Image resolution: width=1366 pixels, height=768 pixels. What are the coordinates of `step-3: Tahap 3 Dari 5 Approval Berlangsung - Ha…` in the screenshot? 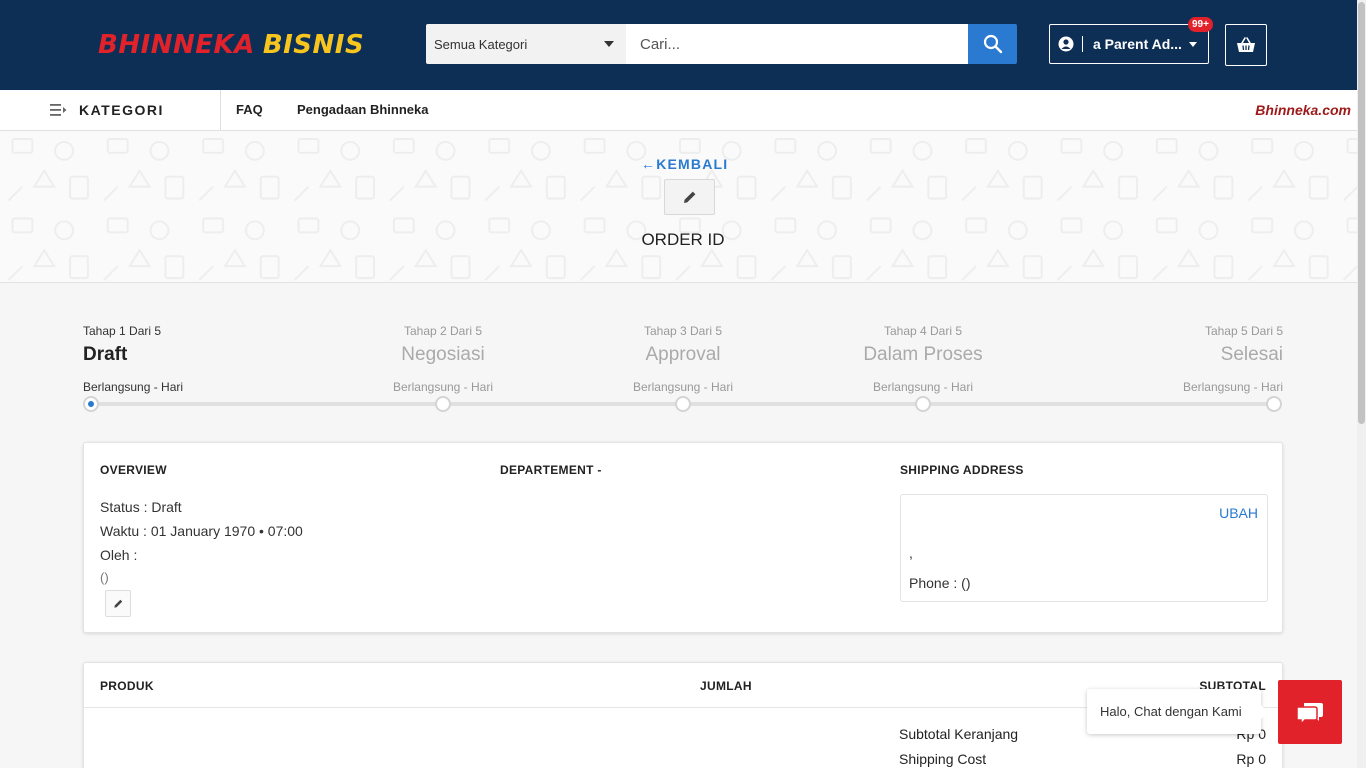 It's located at (683, 359).